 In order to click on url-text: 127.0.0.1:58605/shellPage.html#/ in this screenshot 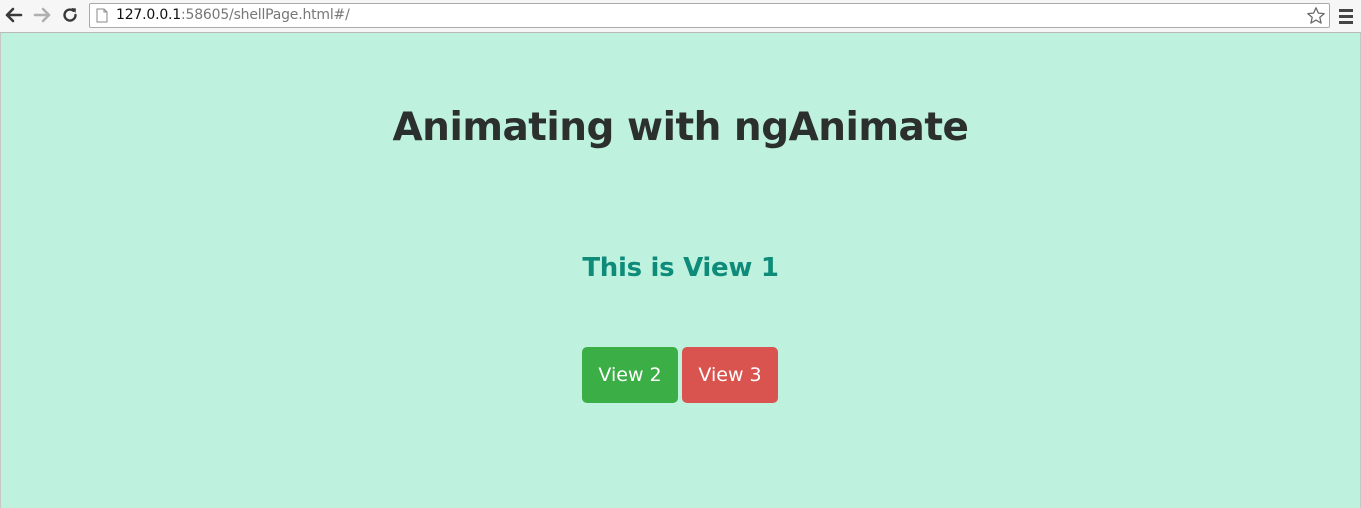, I will do `click(233, 15)`.